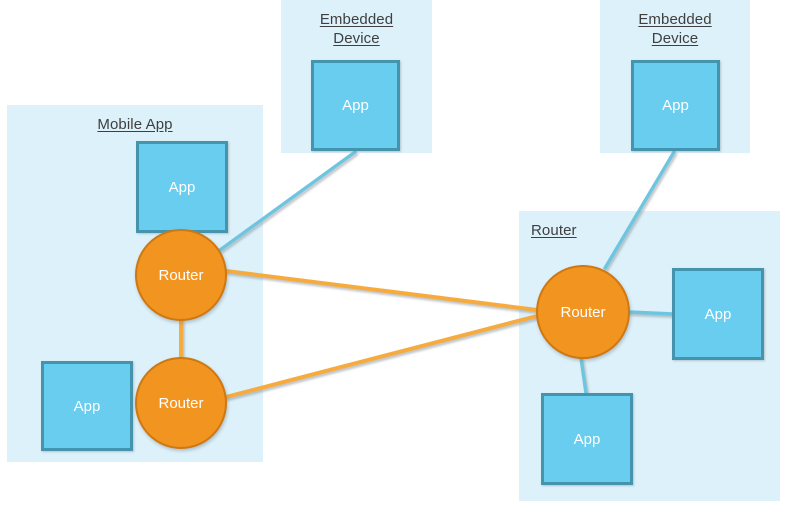  I want to click on group-label-embedded-device-1: Embedded Device, so click(356, 29).